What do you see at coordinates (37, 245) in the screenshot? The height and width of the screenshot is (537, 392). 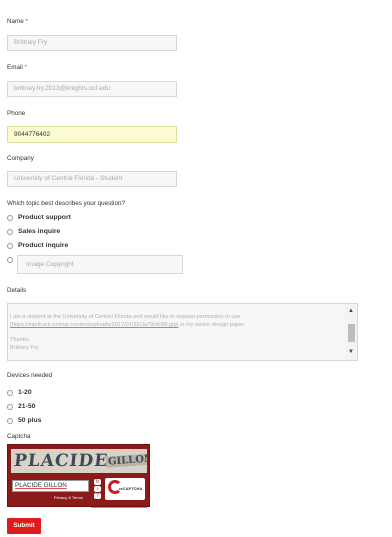 I see `topic-option-product-inquire: Product inquire` at bounding box center [37, 245].